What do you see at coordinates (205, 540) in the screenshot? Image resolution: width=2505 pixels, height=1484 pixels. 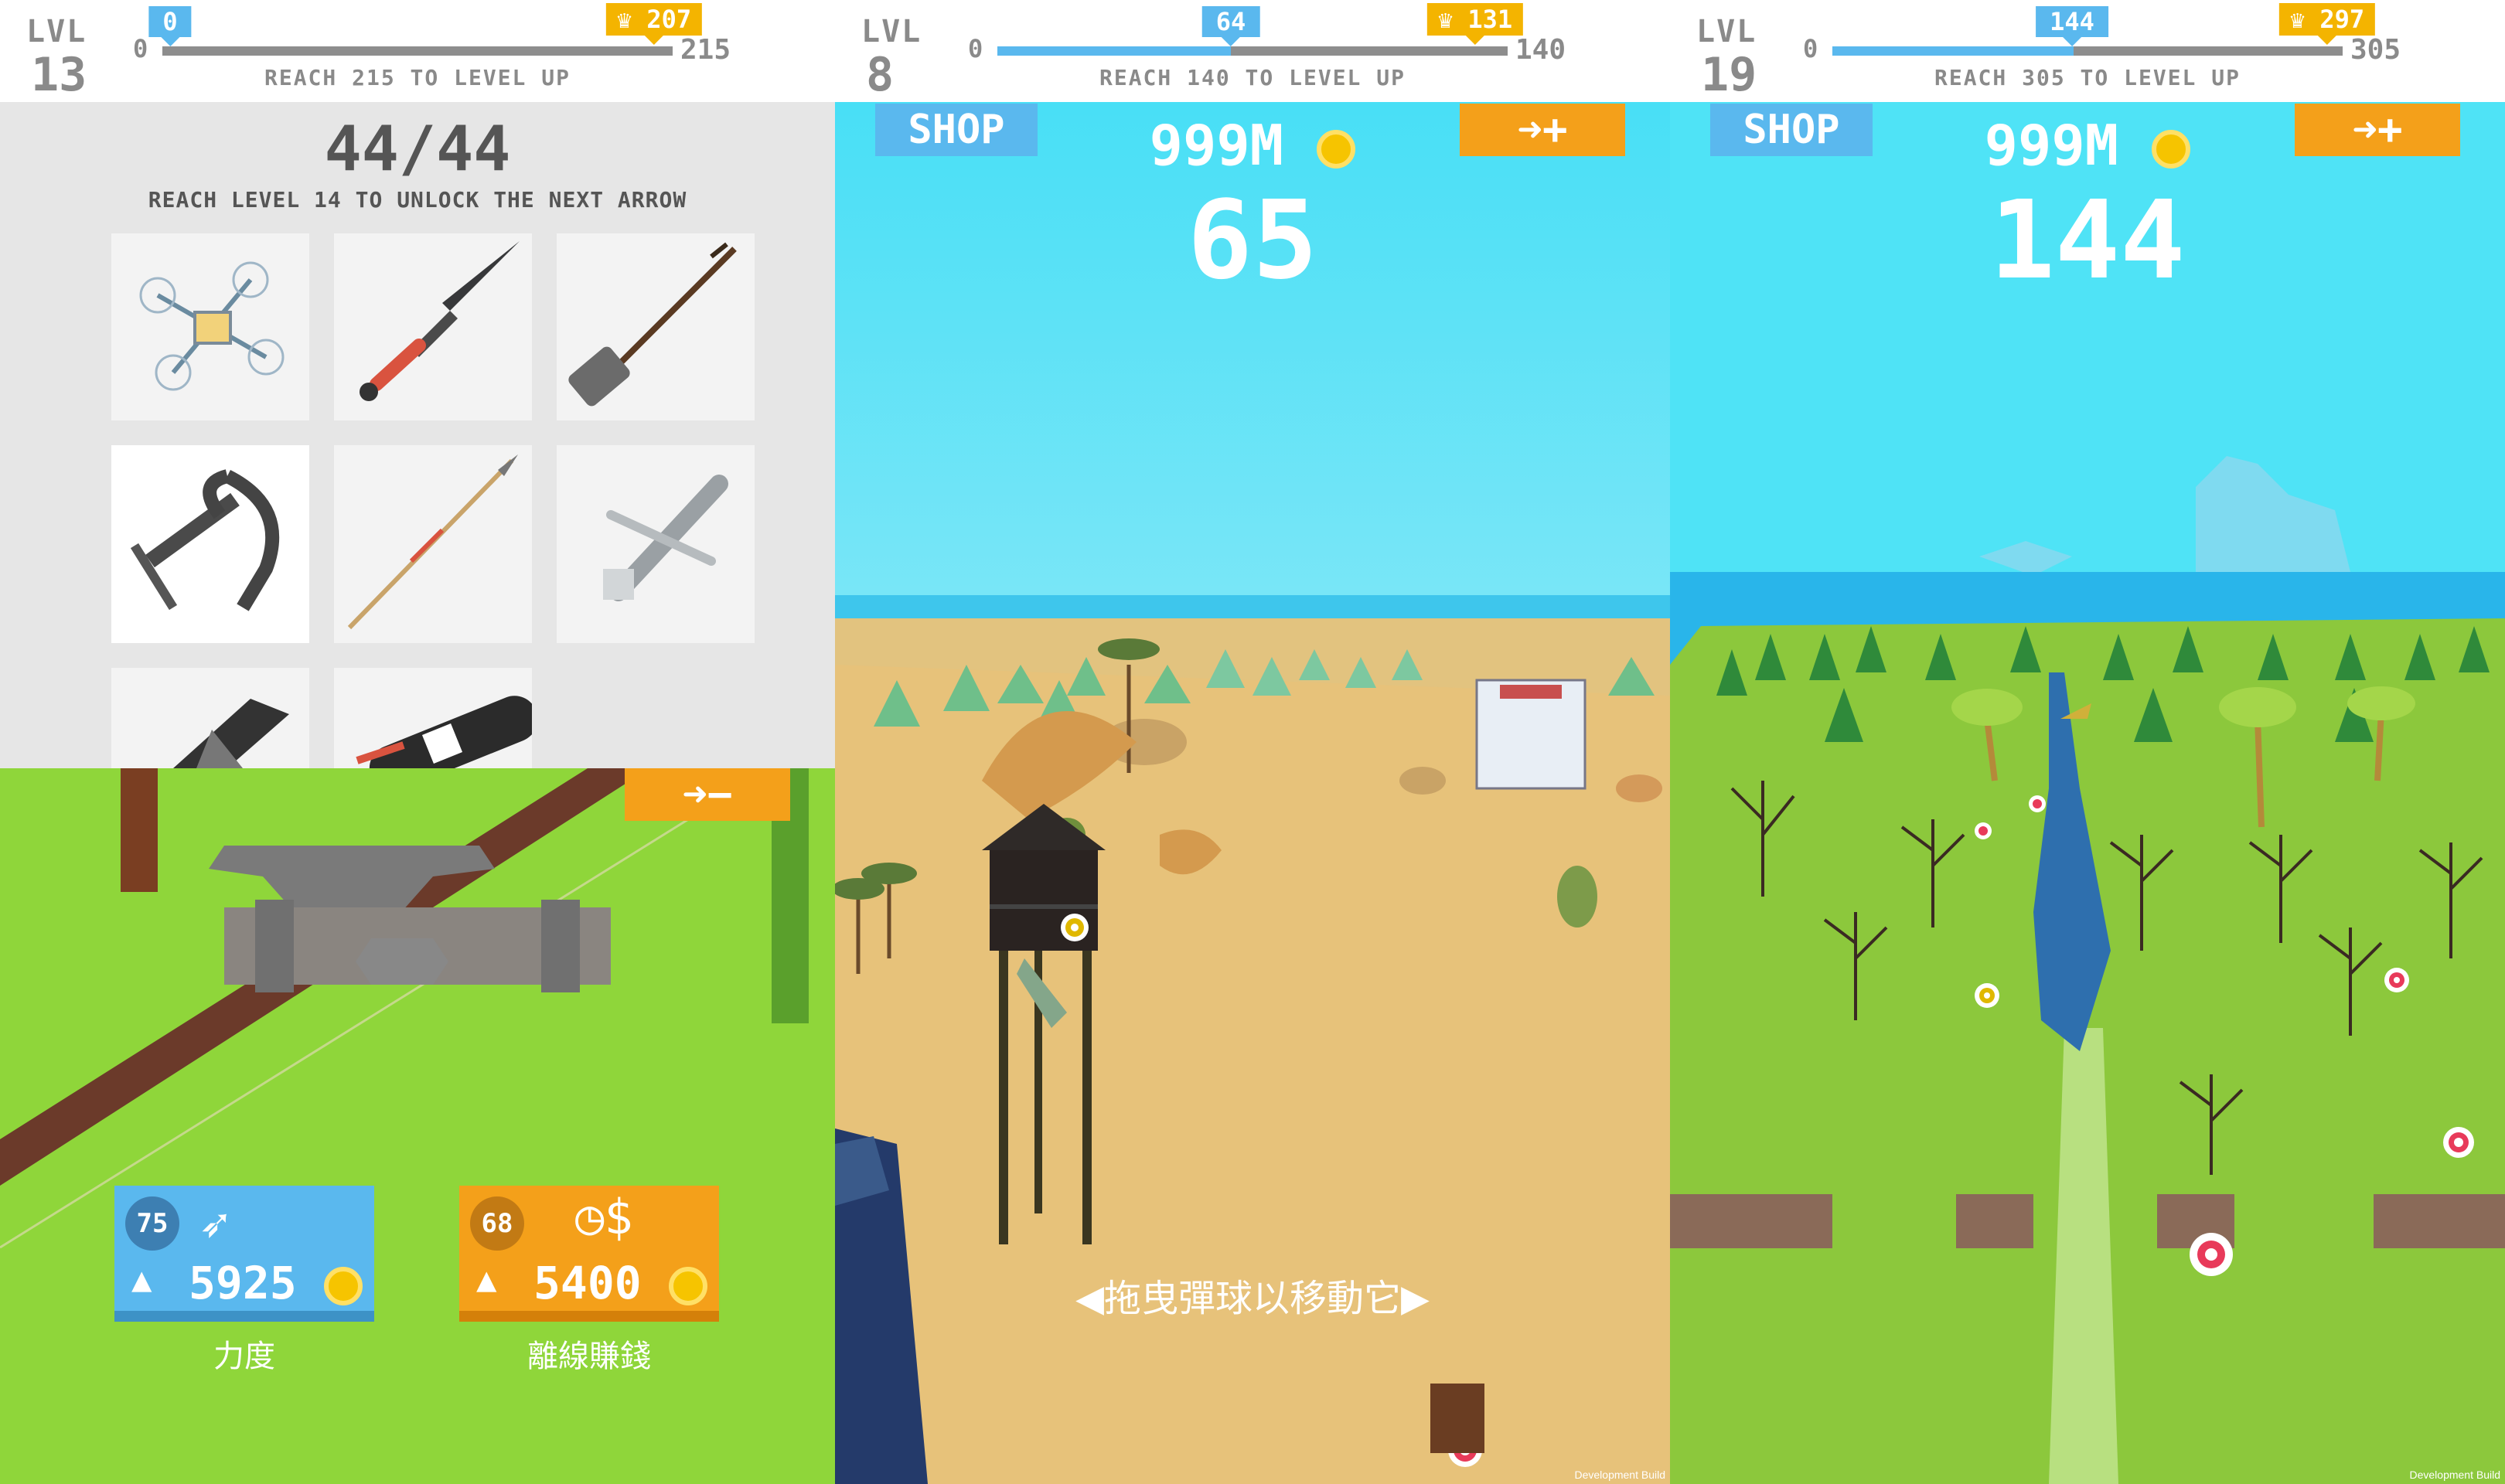 I see `anchor-icon` at bounding box center [205, 540].